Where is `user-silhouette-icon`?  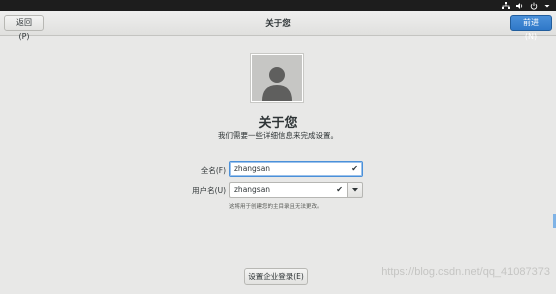
user-silhouette-icon is located at coordinates (277, 78).